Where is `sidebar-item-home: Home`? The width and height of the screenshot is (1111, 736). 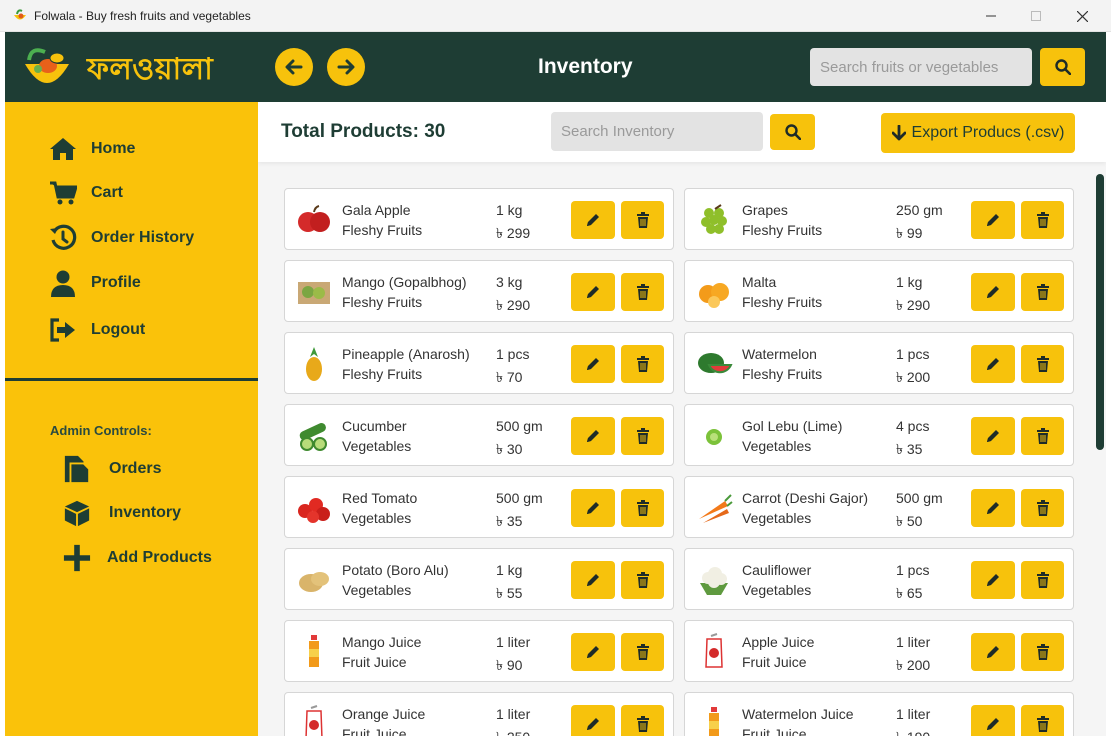
sidebar-item-home: Home is located at coordinates (92, 149).